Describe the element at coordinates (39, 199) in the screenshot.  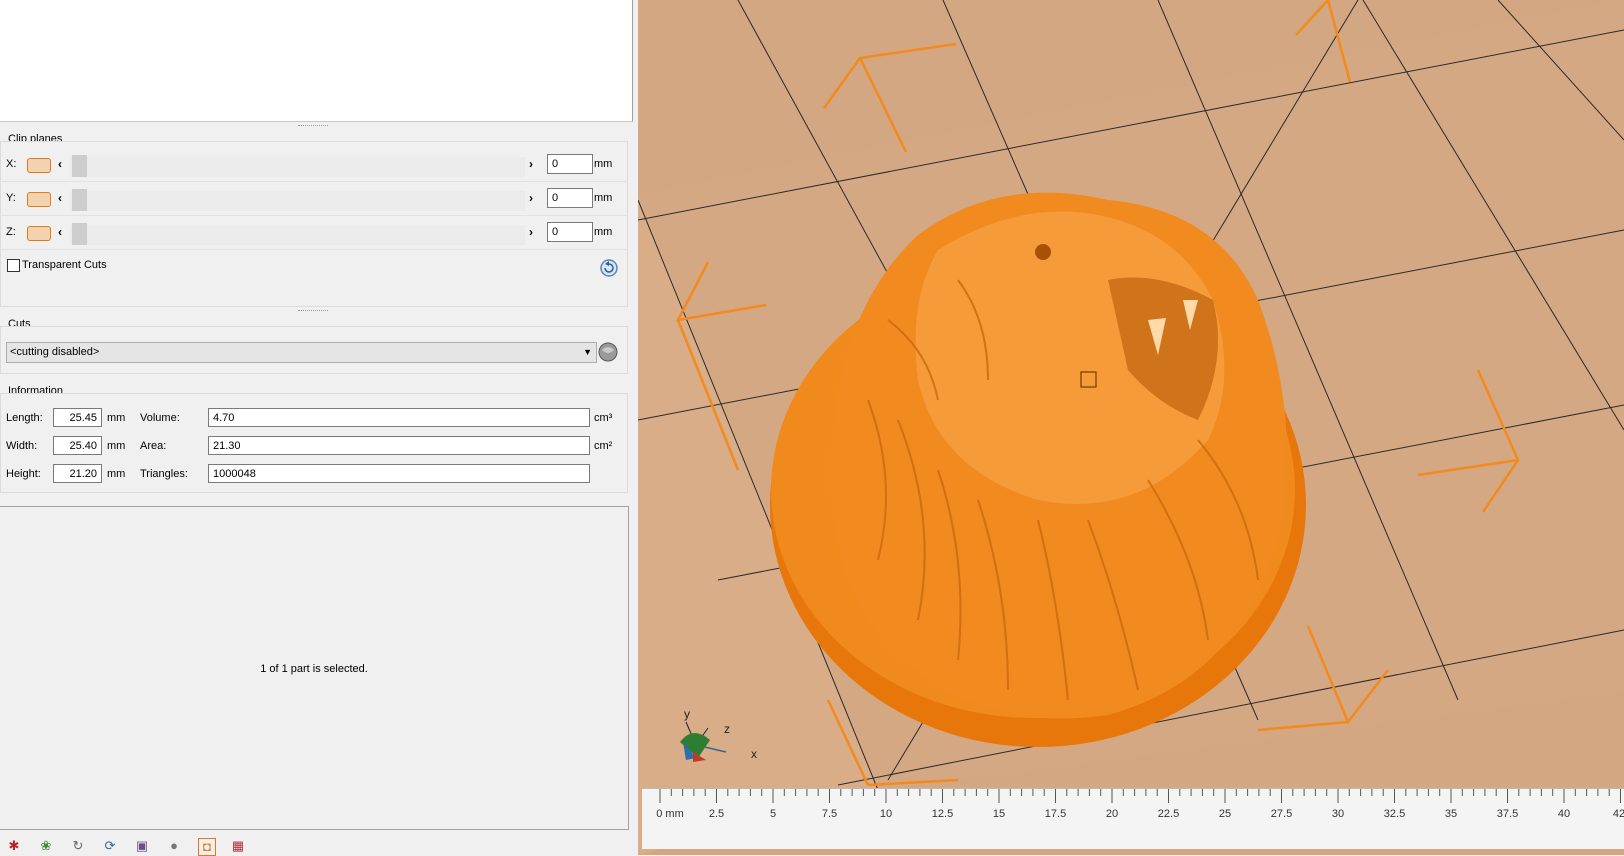
I see `clip-y-toggle` at that location.